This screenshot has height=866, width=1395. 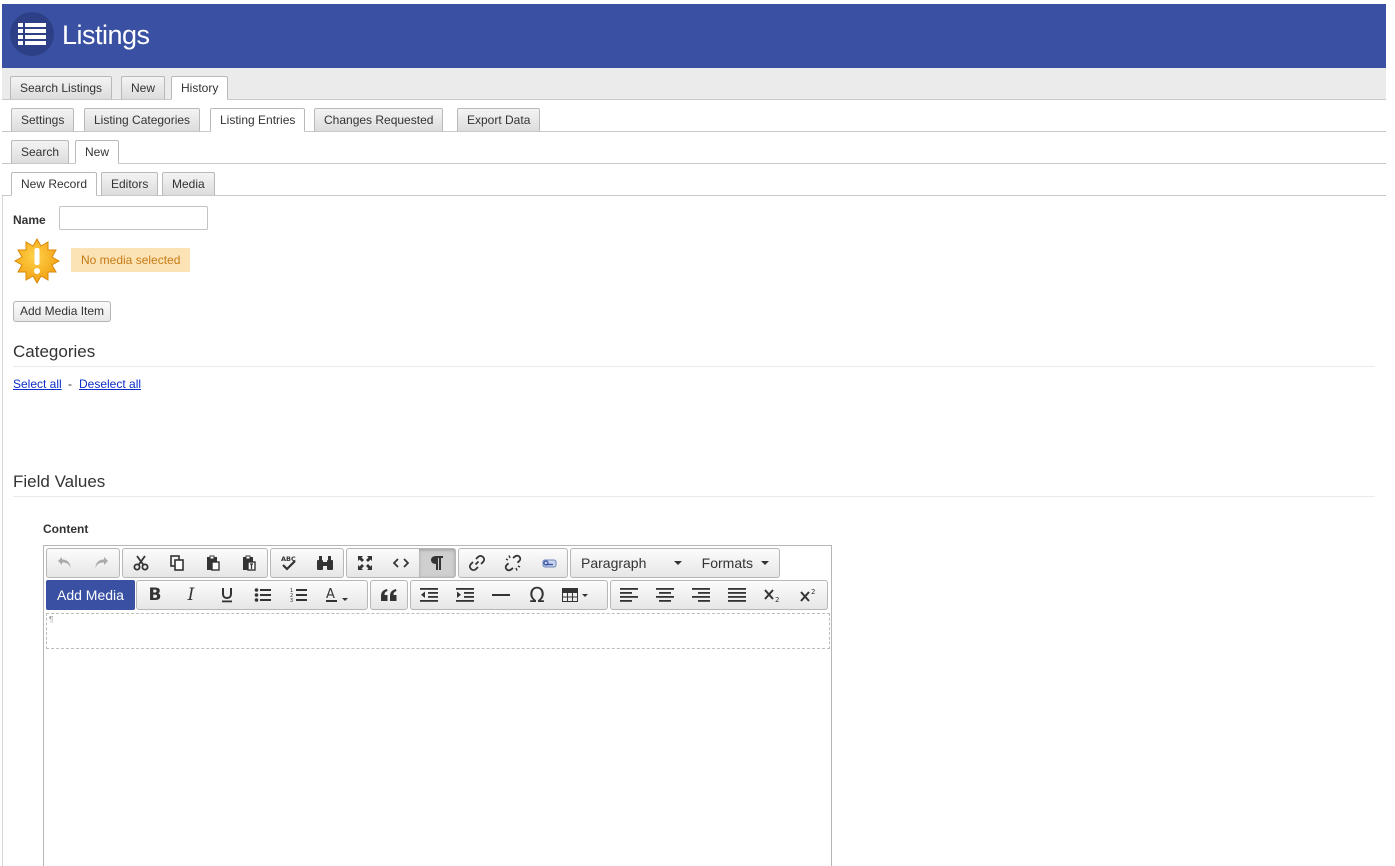 What do you see at coordinates (263, 595) in the screenshot?
I see `bullet-list-icon` at bounding box center [263, 595].